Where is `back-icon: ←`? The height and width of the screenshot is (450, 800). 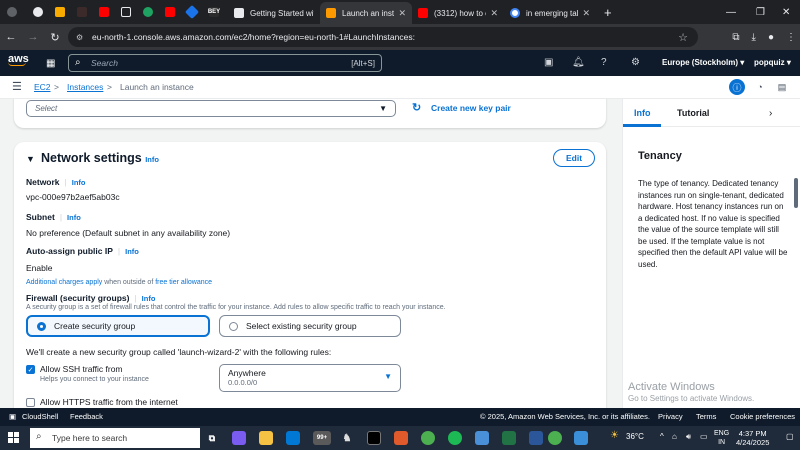 back-icon: ← is located at coordinates (11, 37).